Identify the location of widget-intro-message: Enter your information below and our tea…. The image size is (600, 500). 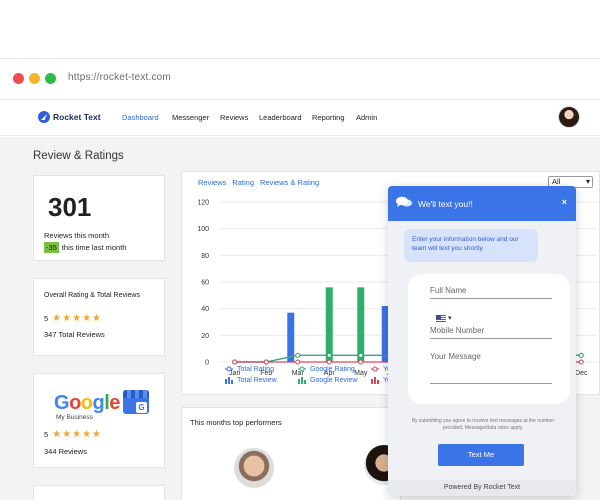
(471, 245).